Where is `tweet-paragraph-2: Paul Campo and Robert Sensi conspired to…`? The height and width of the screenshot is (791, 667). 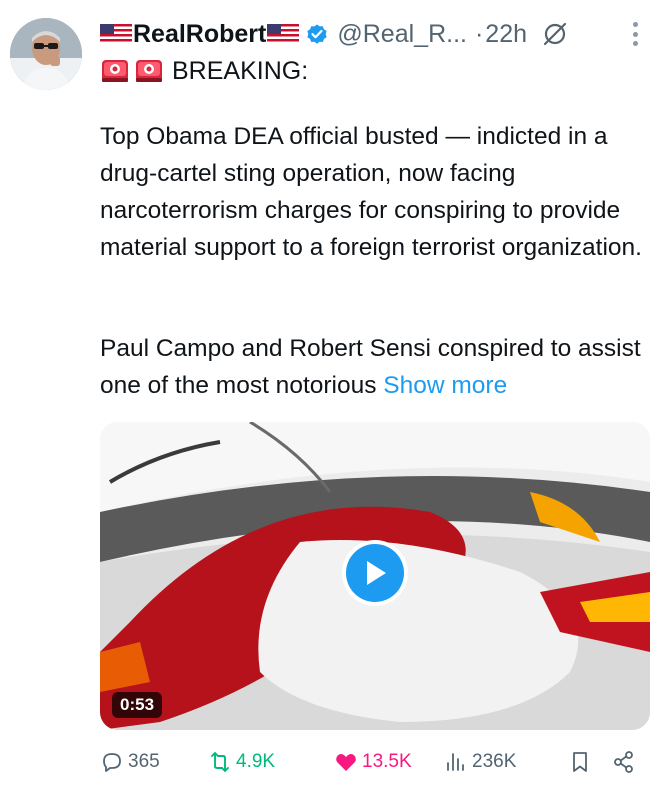 tweet-paragraph-2: Paul Campo and Robert Sensi conspired to… is located at coordinates (374, 367).